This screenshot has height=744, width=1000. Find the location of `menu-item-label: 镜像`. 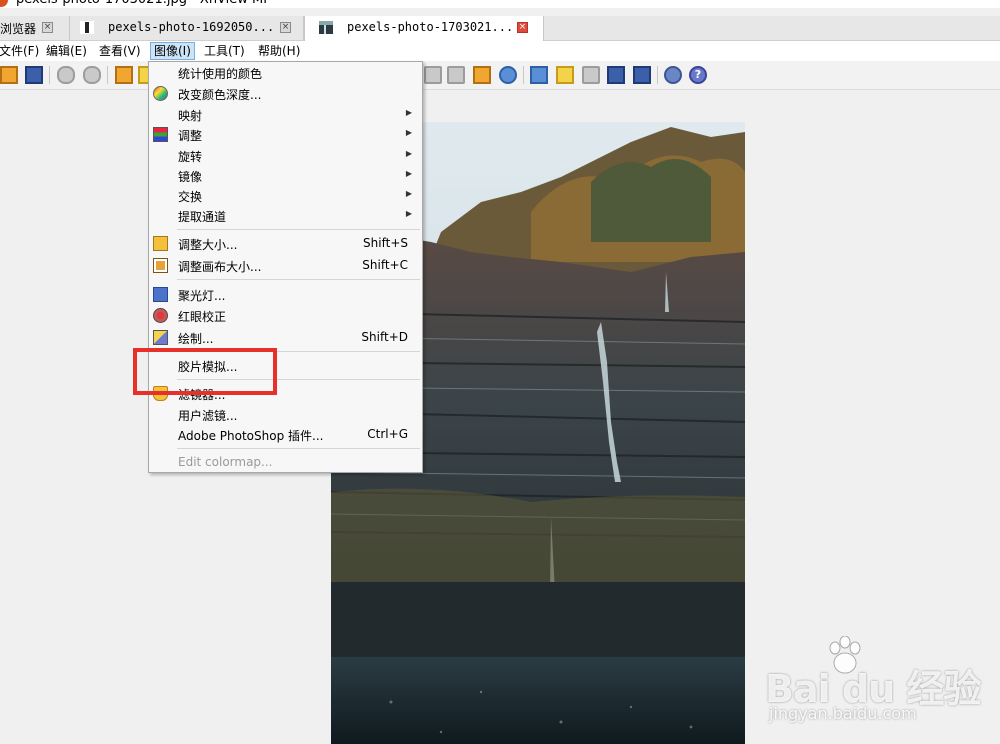

menu-item-label: 镜像 is located at coordinates (190, 177).